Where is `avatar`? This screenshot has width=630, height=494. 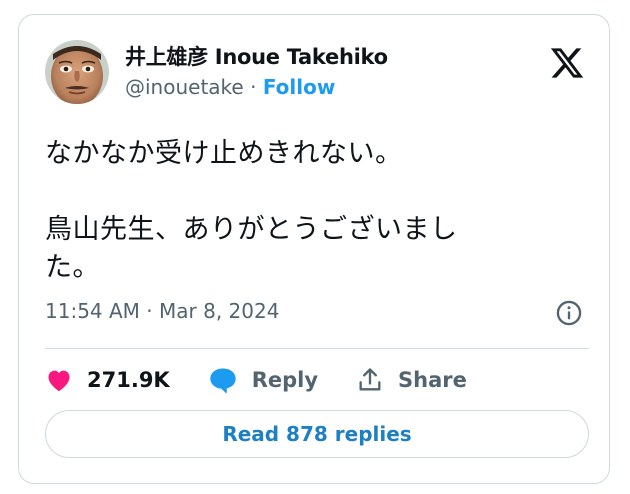
avatar is located at coordinates (77, 72).